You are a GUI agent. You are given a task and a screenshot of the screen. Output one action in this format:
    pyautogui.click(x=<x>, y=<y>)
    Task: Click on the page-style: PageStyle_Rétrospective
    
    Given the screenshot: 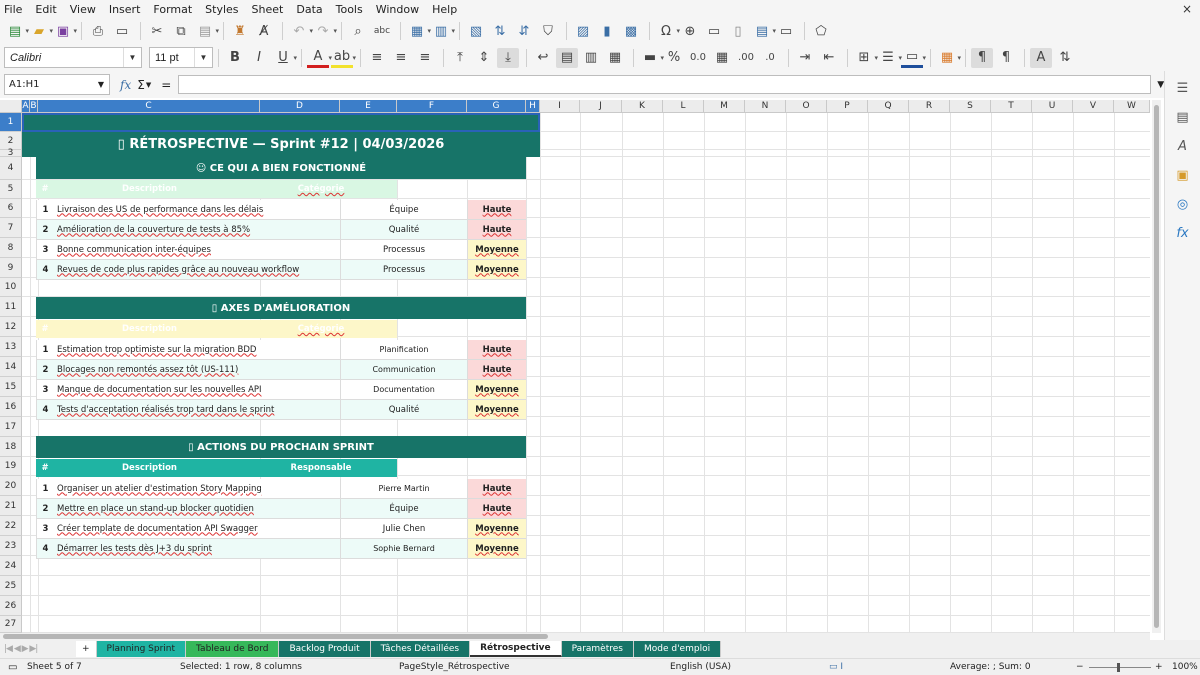 What is the action you would take?
    pyautogui.click(x=454, y=667)
    